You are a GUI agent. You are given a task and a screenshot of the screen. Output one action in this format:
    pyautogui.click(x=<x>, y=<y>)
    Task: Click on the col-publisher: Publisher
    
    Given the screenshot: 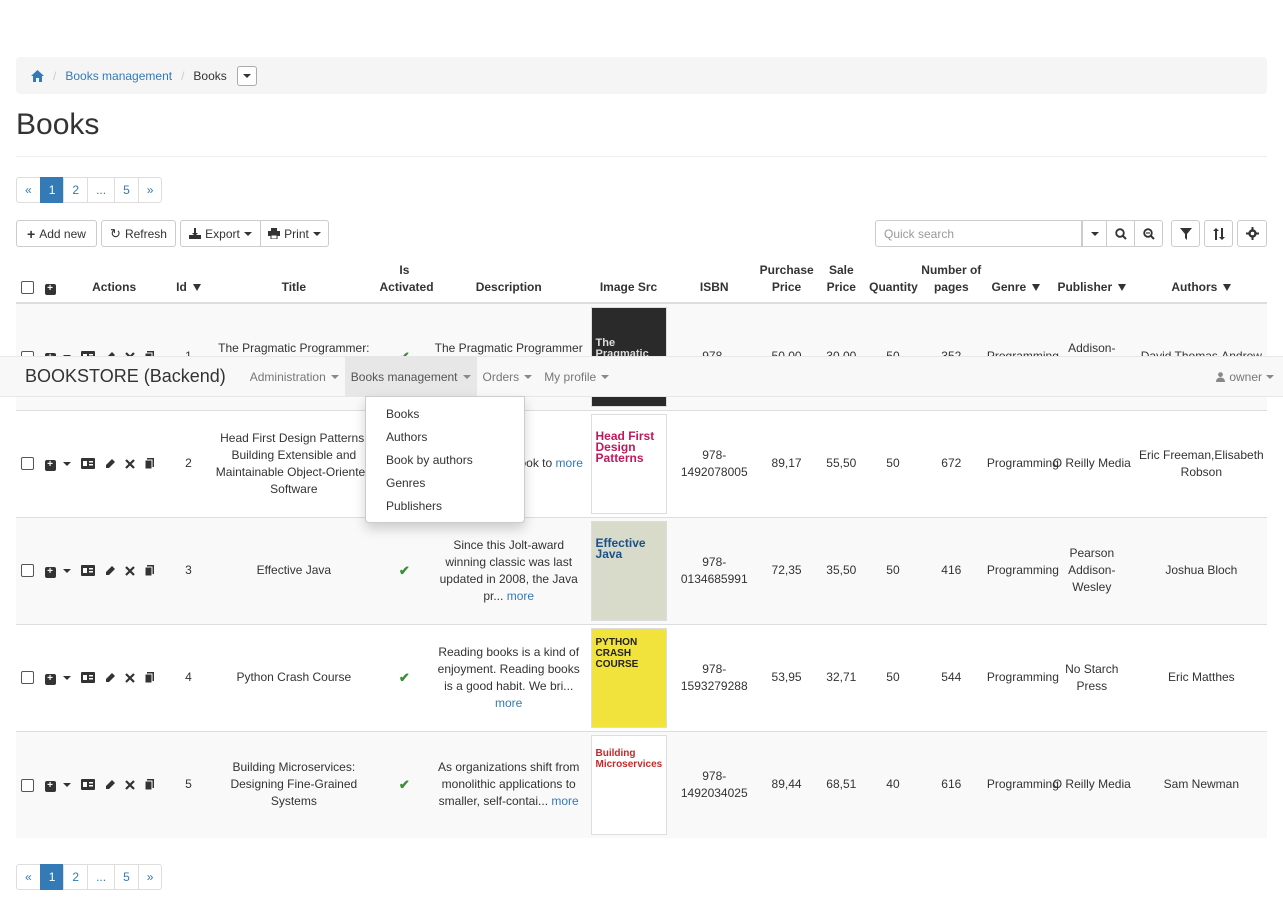 What is the action you would take?
    pyautogui.click(x=1091, y=281)
    